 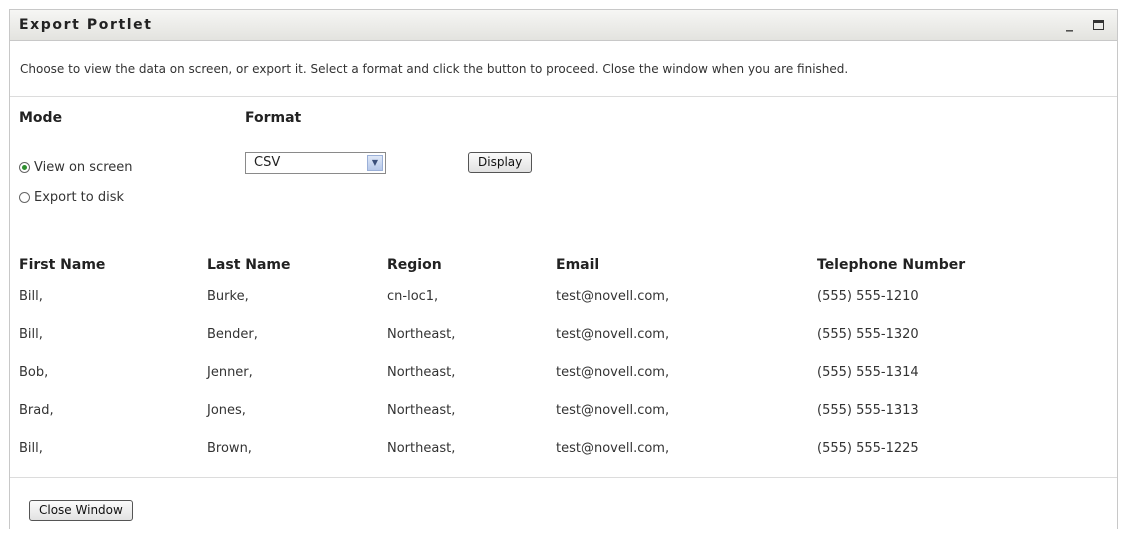 I want to click on cell-last-name: Jenner,, so click(x=230, y=372).